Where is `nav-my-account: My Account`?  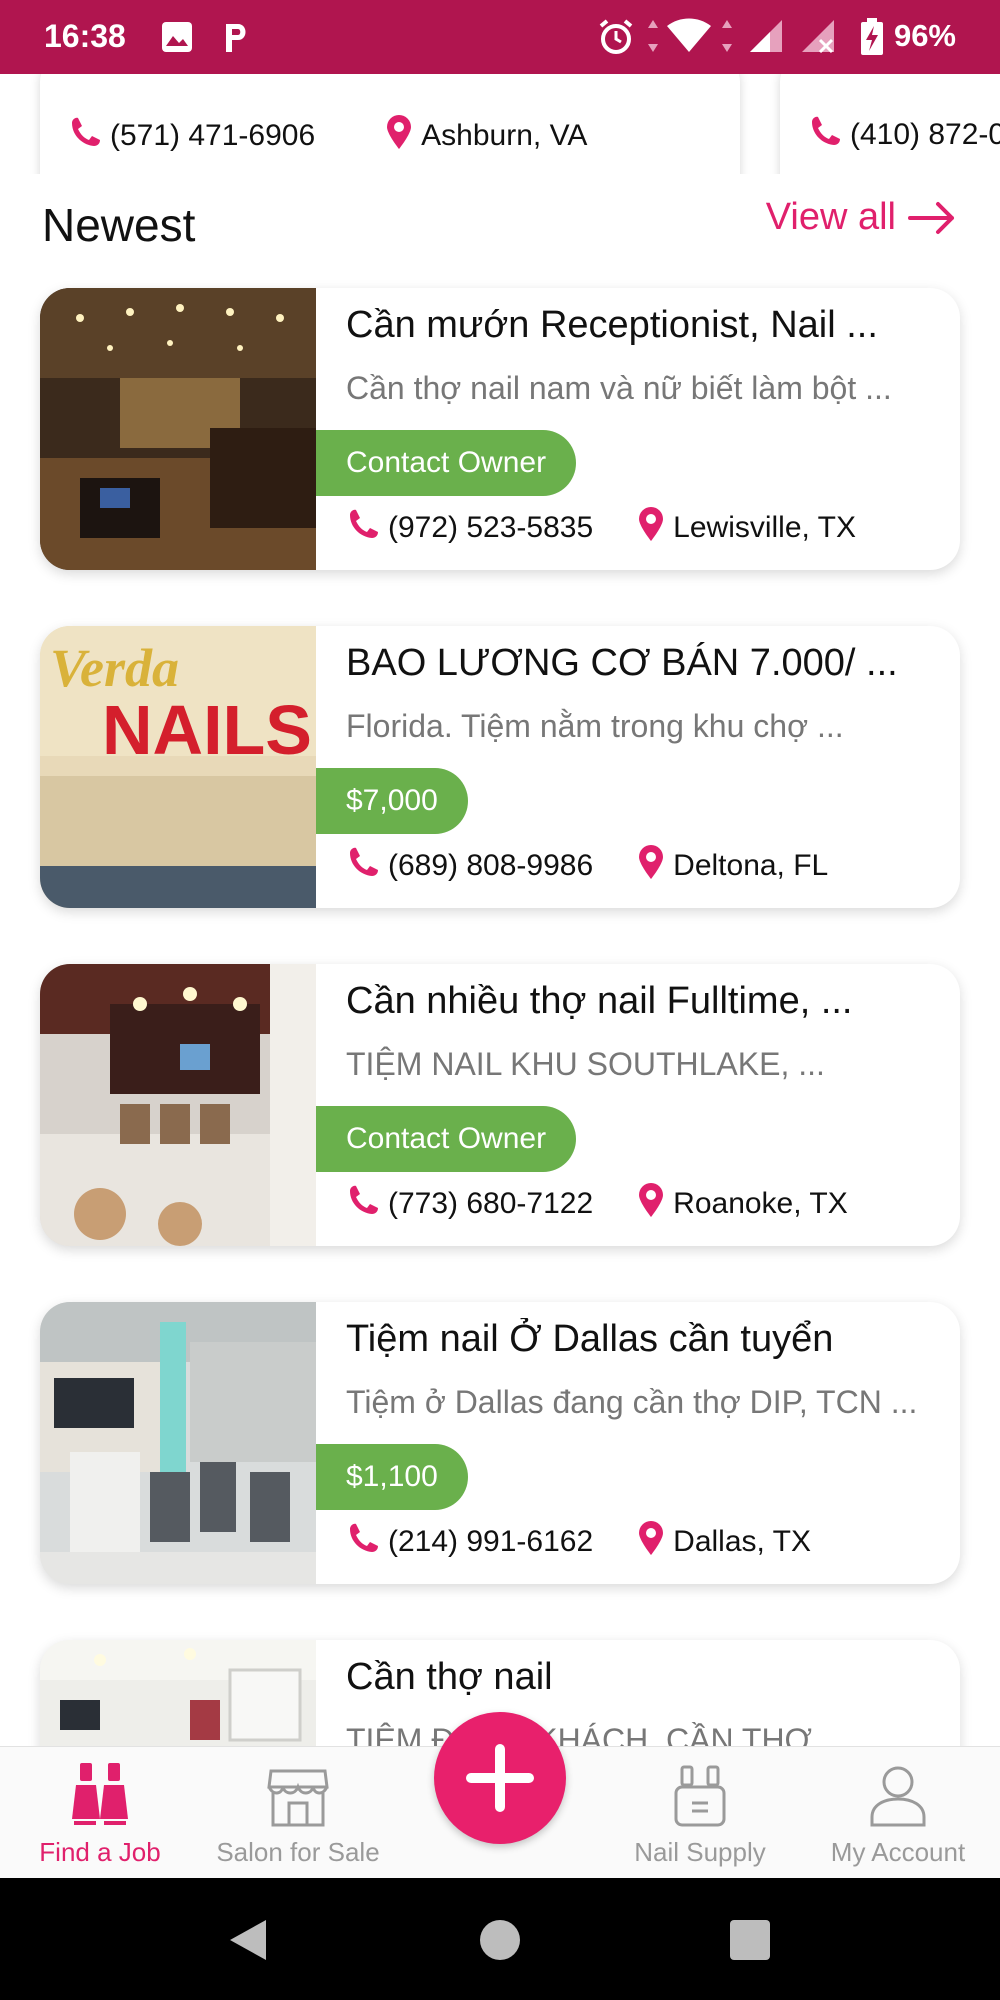 nav-my-account: My Account is located at coordinates (898, 1815).